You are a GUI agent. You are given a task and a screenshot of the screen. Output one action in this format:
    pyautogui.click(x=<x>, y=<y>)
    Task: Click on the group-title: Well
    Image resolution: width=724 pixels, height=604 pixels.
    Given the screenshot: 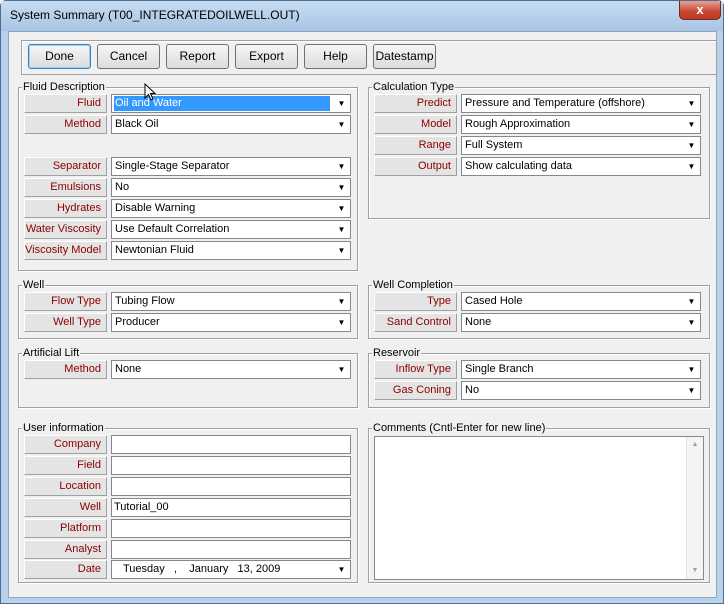 What is the action you would take?
    pyautogui.click(x=34, y=285)
    